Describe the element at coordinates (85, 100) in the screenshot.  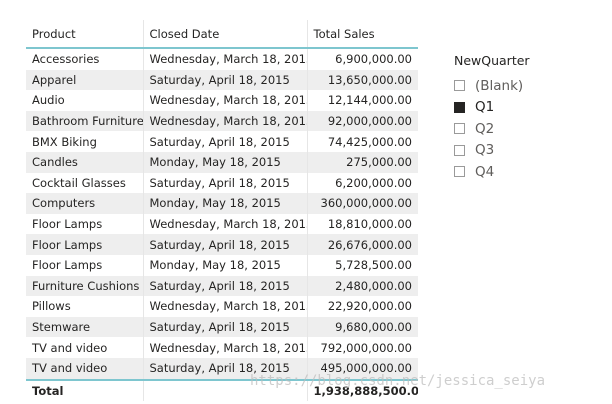
I see `product-cell: Audio` at that location.